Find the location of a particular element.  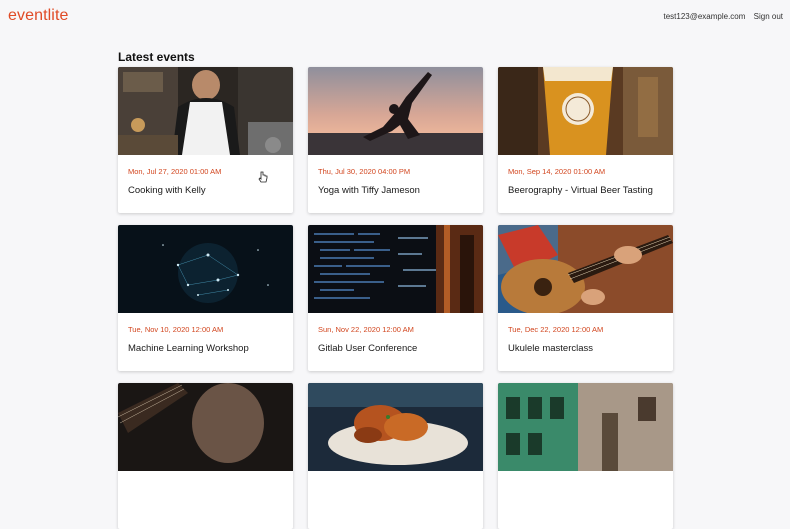

event-date: Thu, Jul 30, 2020 04:00 PM is located at coordinates (364, 171).